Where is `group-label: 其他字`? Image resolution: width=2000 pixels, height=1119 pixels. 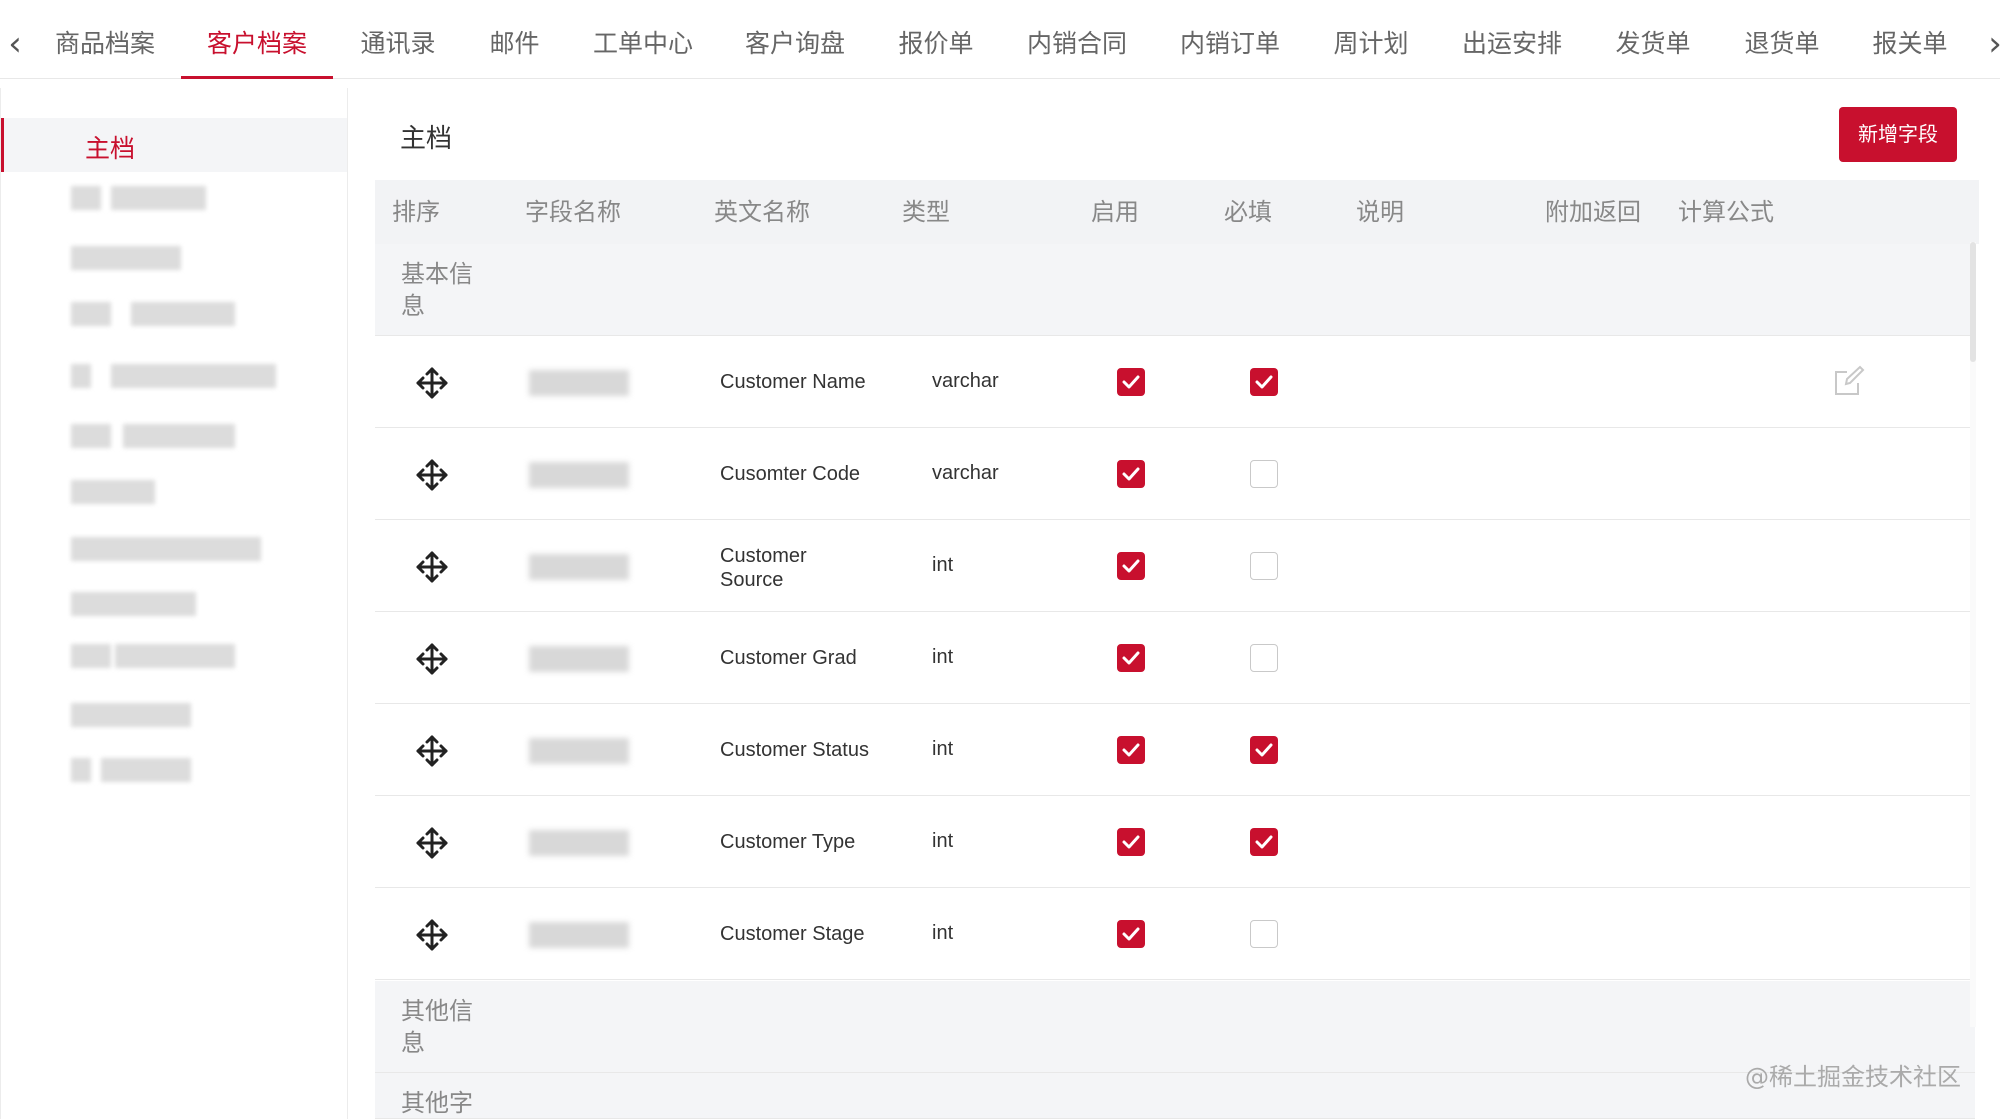
group-label: 其他字 is located at coordinates (437, 1103).